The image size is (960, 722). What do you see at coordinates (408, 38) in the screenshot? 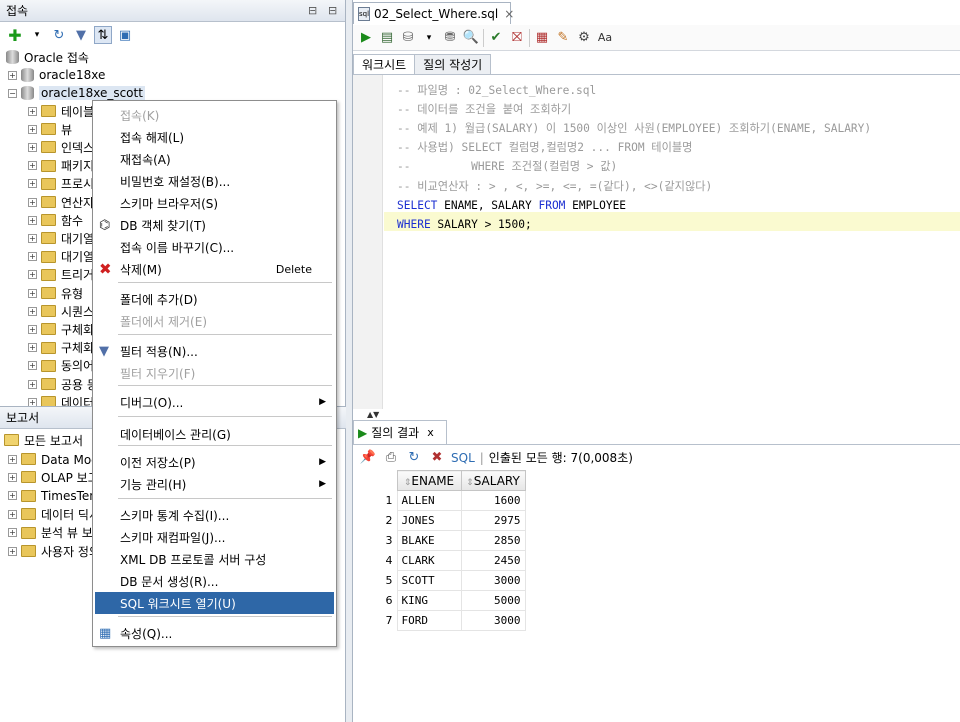
I see `commit-icon: ⛁` at bounding box center [408, 38].